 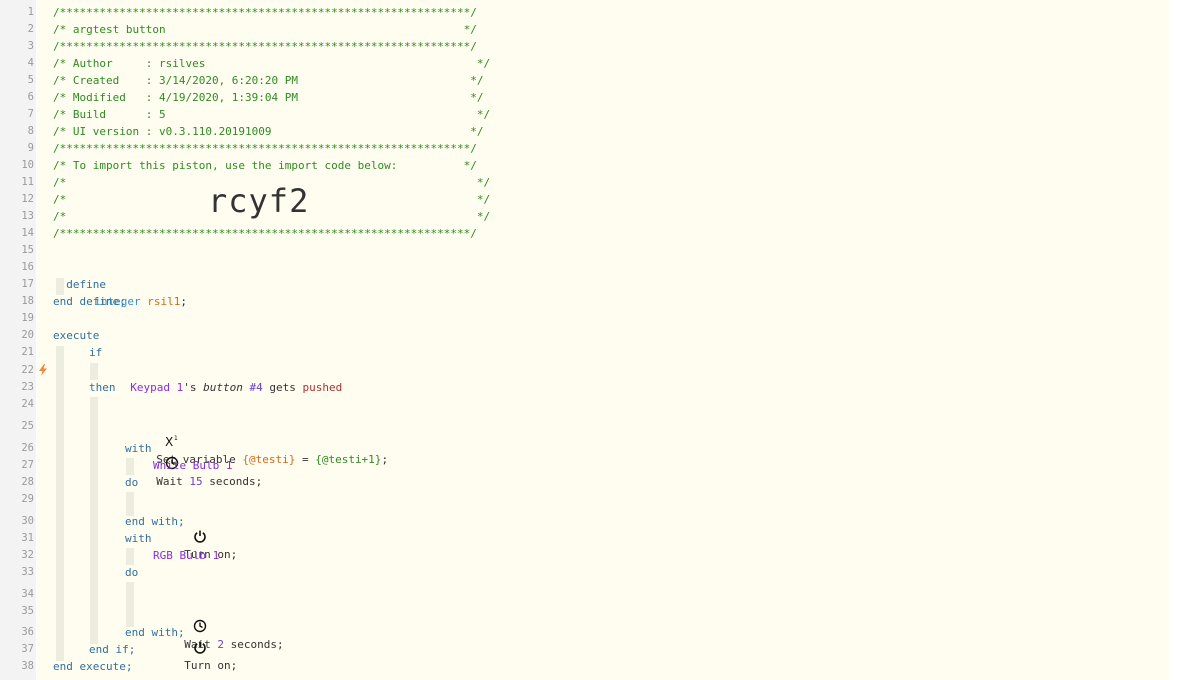 I want to click on line-number: 17, so click(x=27, y=284).